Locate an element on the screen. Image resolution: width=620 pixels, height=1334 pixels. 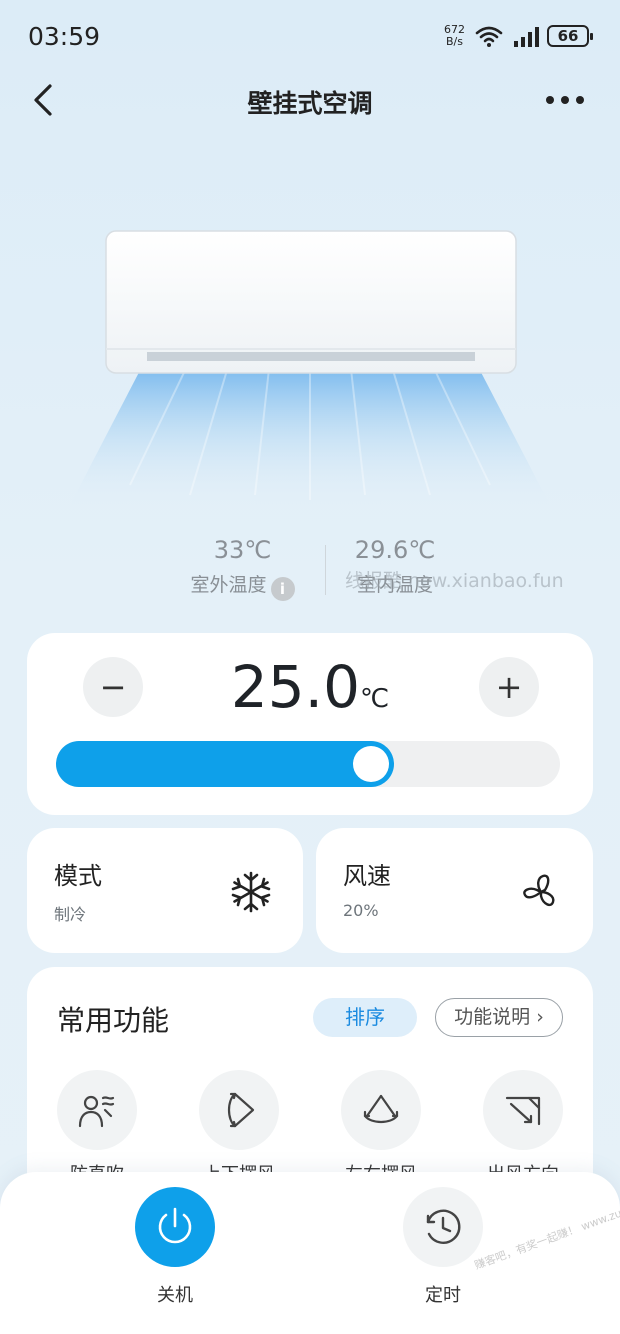
power-button: 关机 is located at coordinates (175, 1247).